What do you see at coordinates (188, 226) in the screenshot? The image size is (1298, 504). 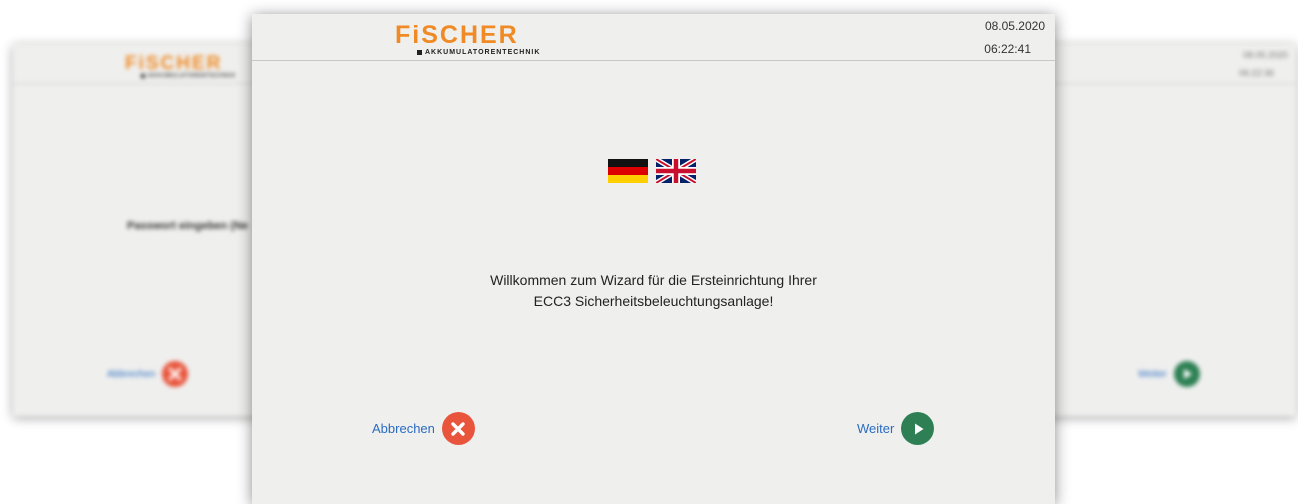 I see `password-prompt: Passwort eingeben (Ne` at bounding box center [188, 226].